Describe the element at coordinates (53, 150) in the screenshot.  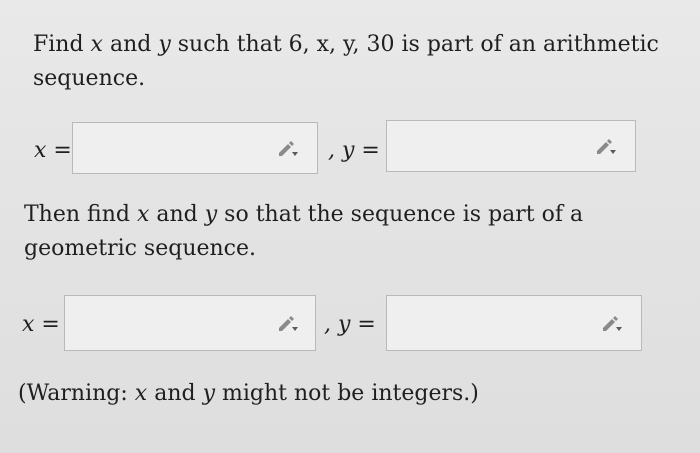
I see `arith-x-label: x =` at that location.